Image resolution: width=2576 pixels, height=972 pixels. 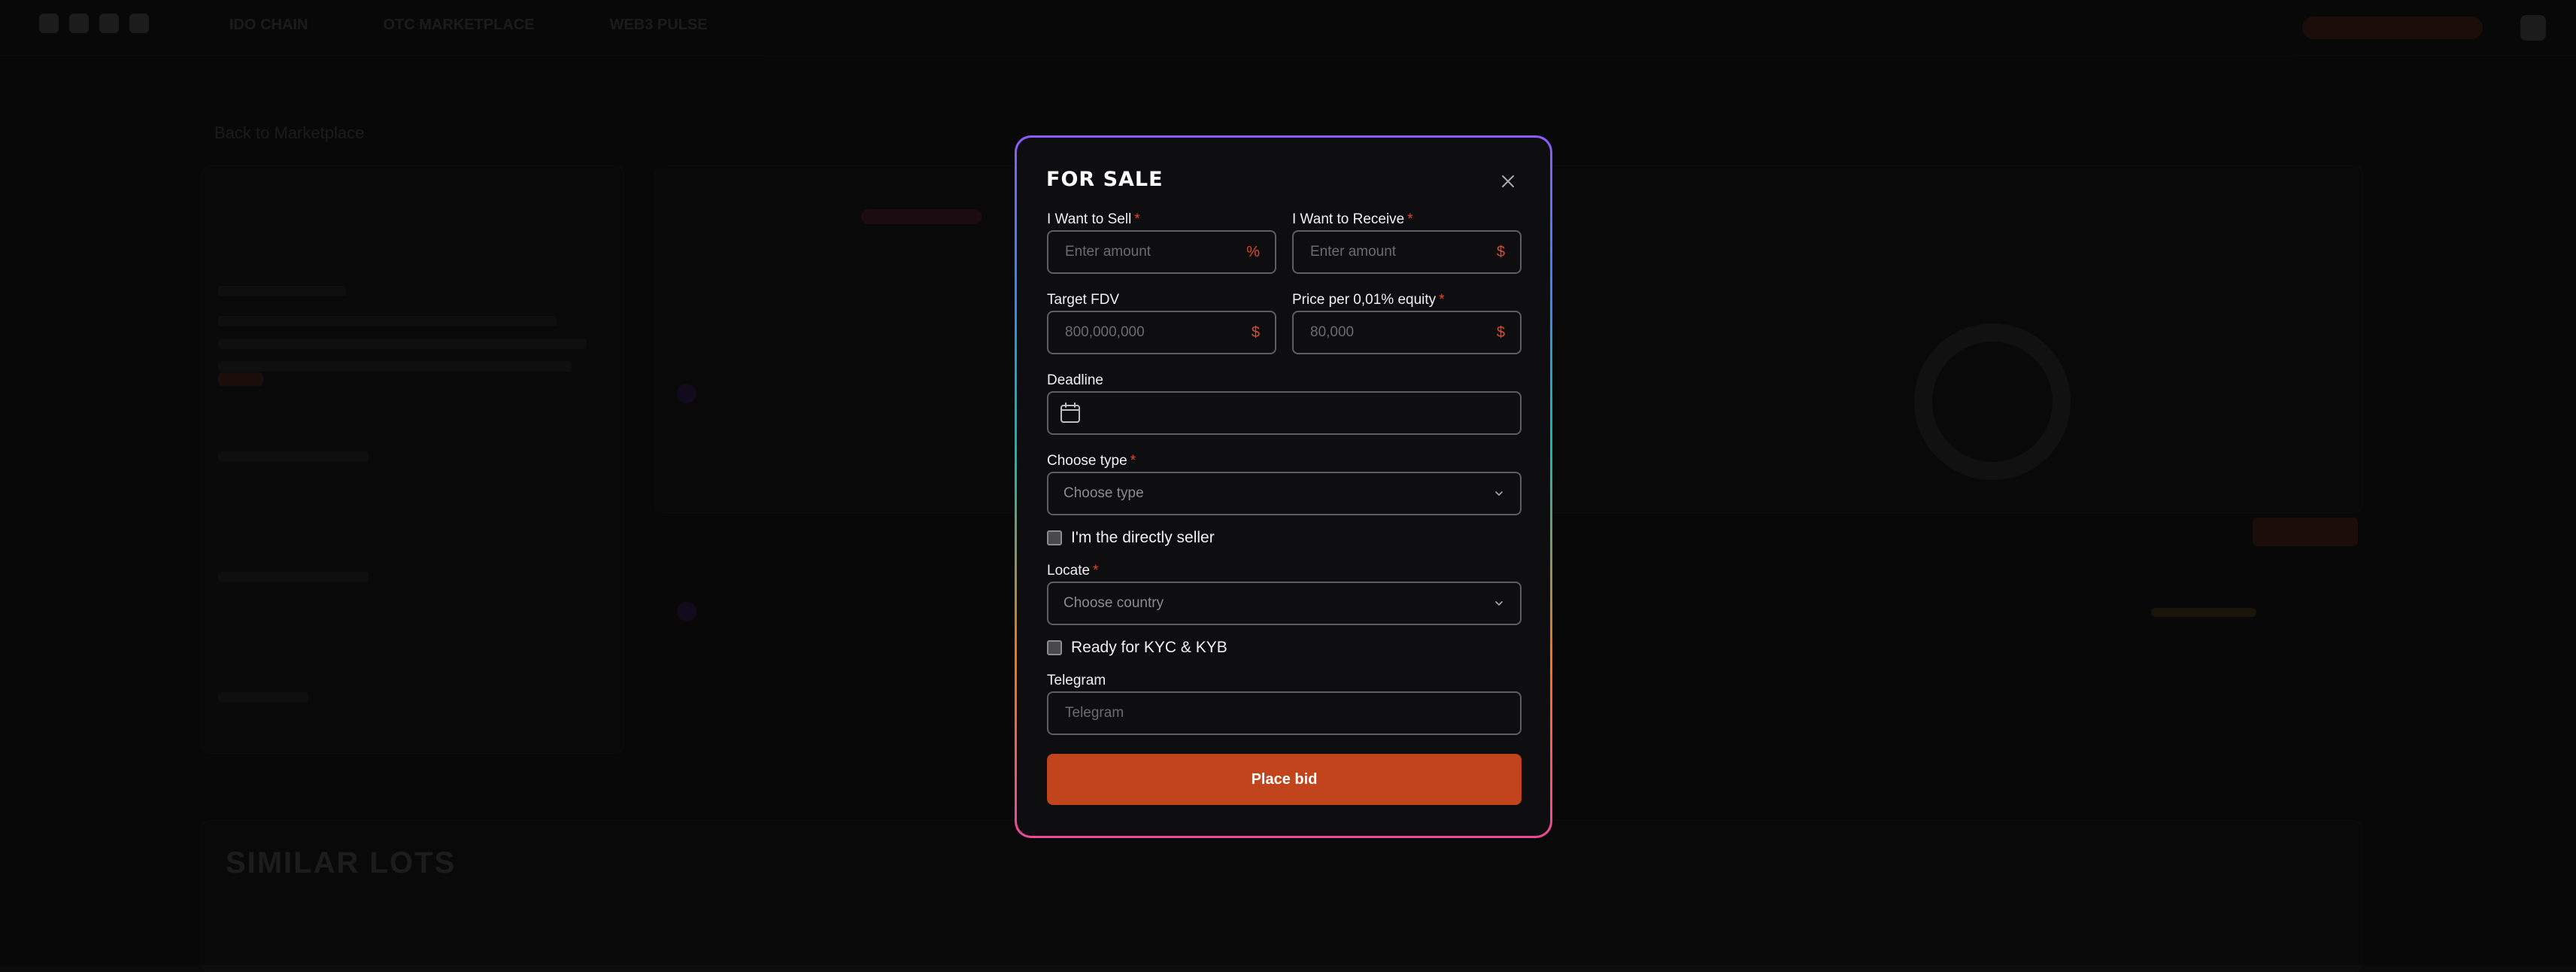 What do you see at coordinates (1284, 780) in the screenshot?
I see `place-bid-button: Place bid` at bounding box center [1284, 780].